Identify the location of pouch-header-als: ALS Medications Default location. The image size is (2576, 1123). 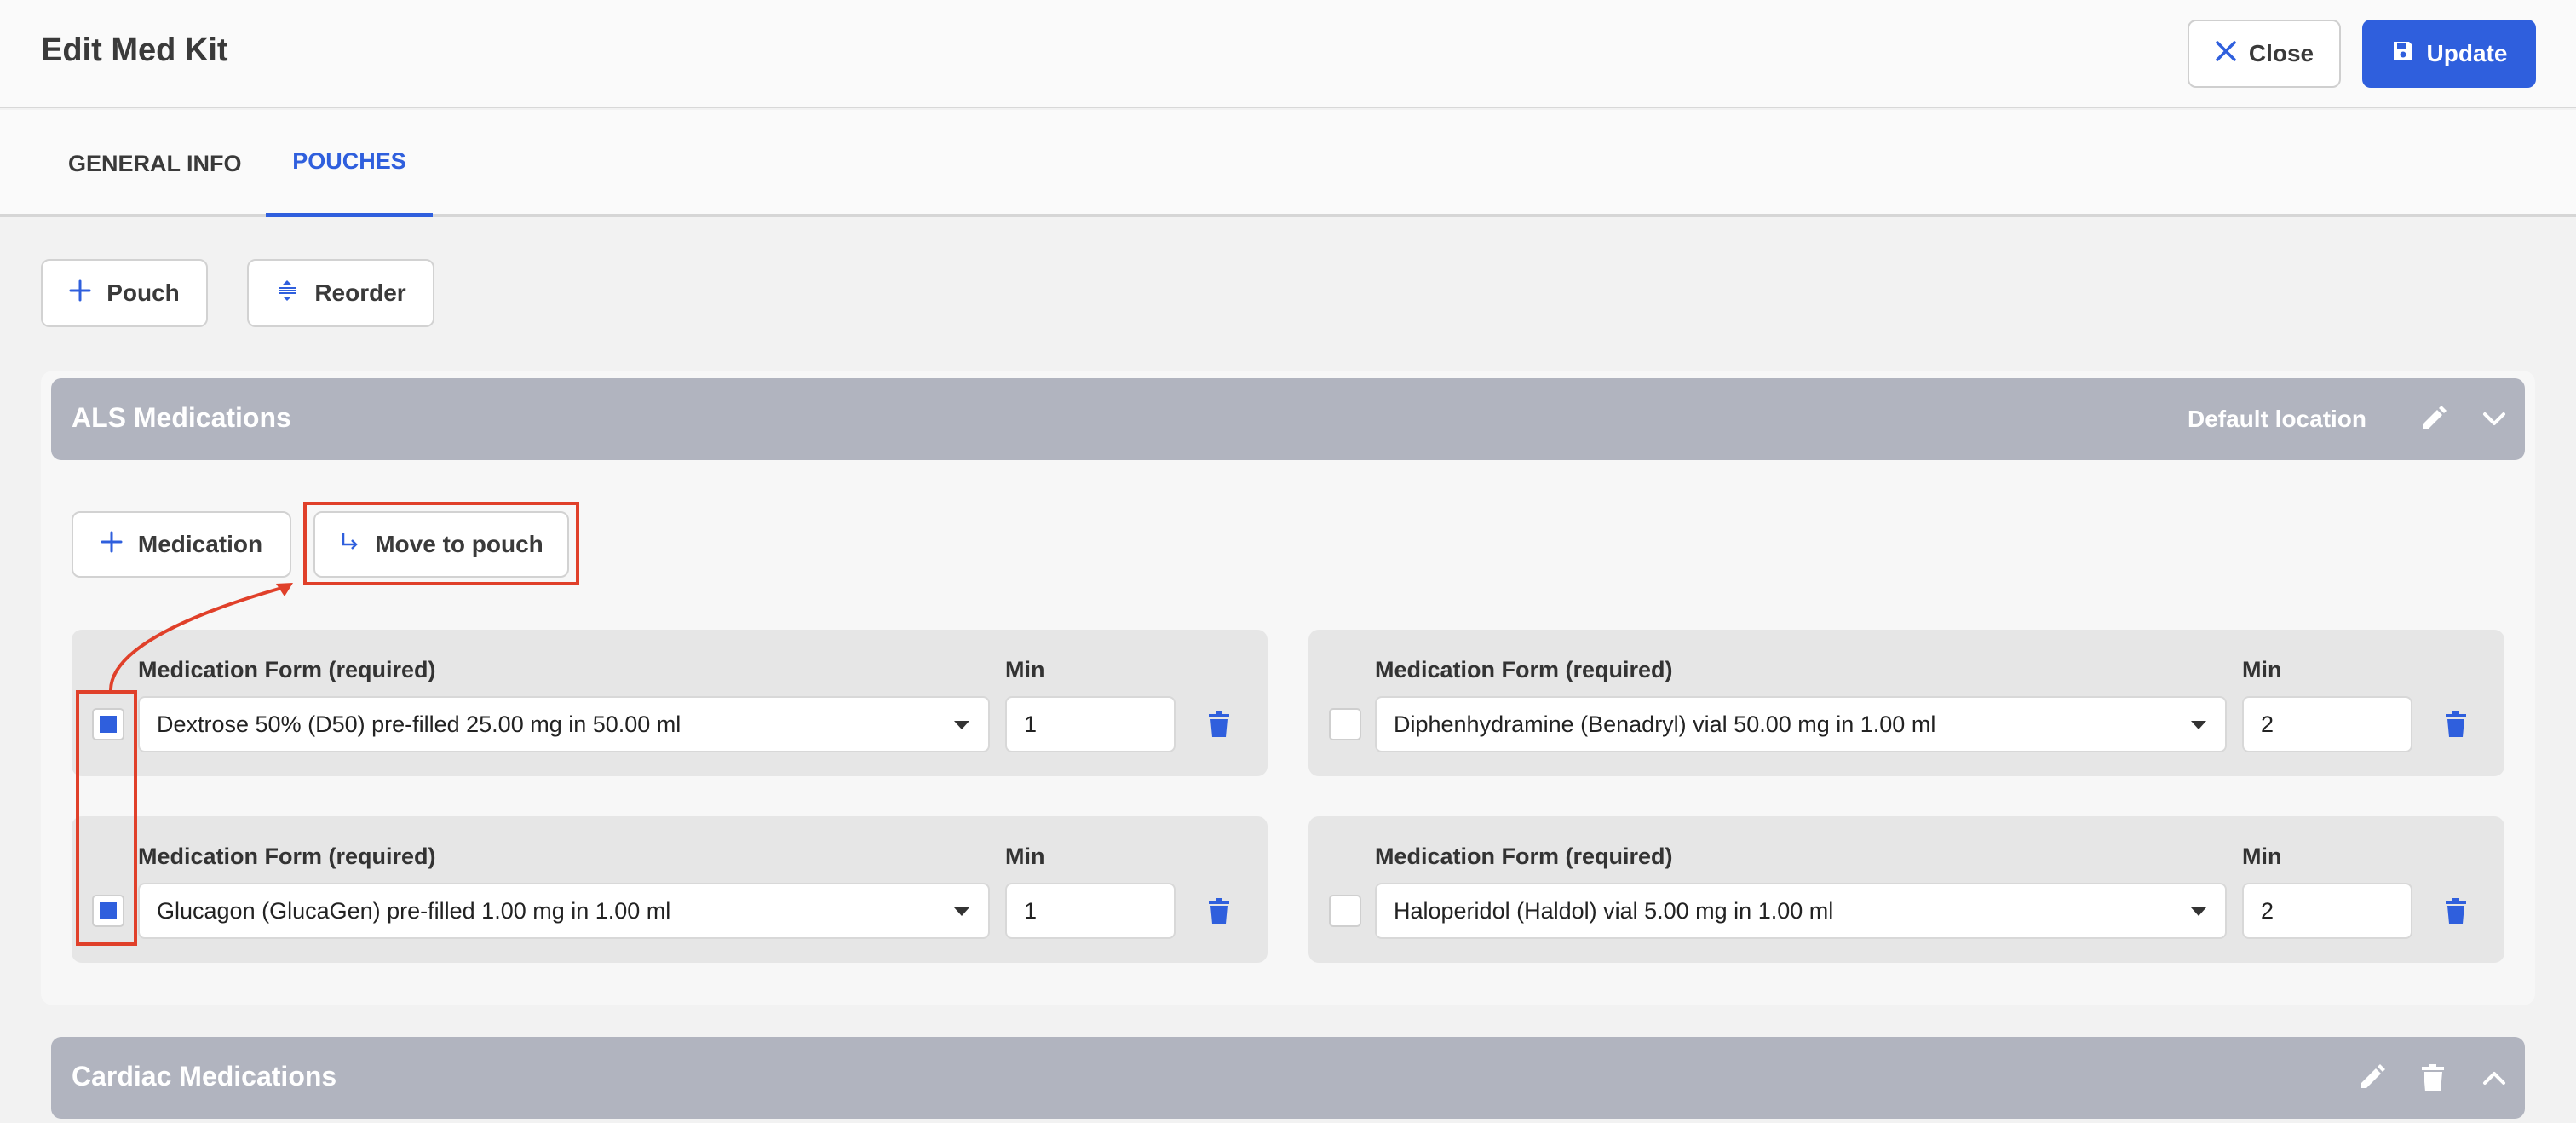
(1288, 419).